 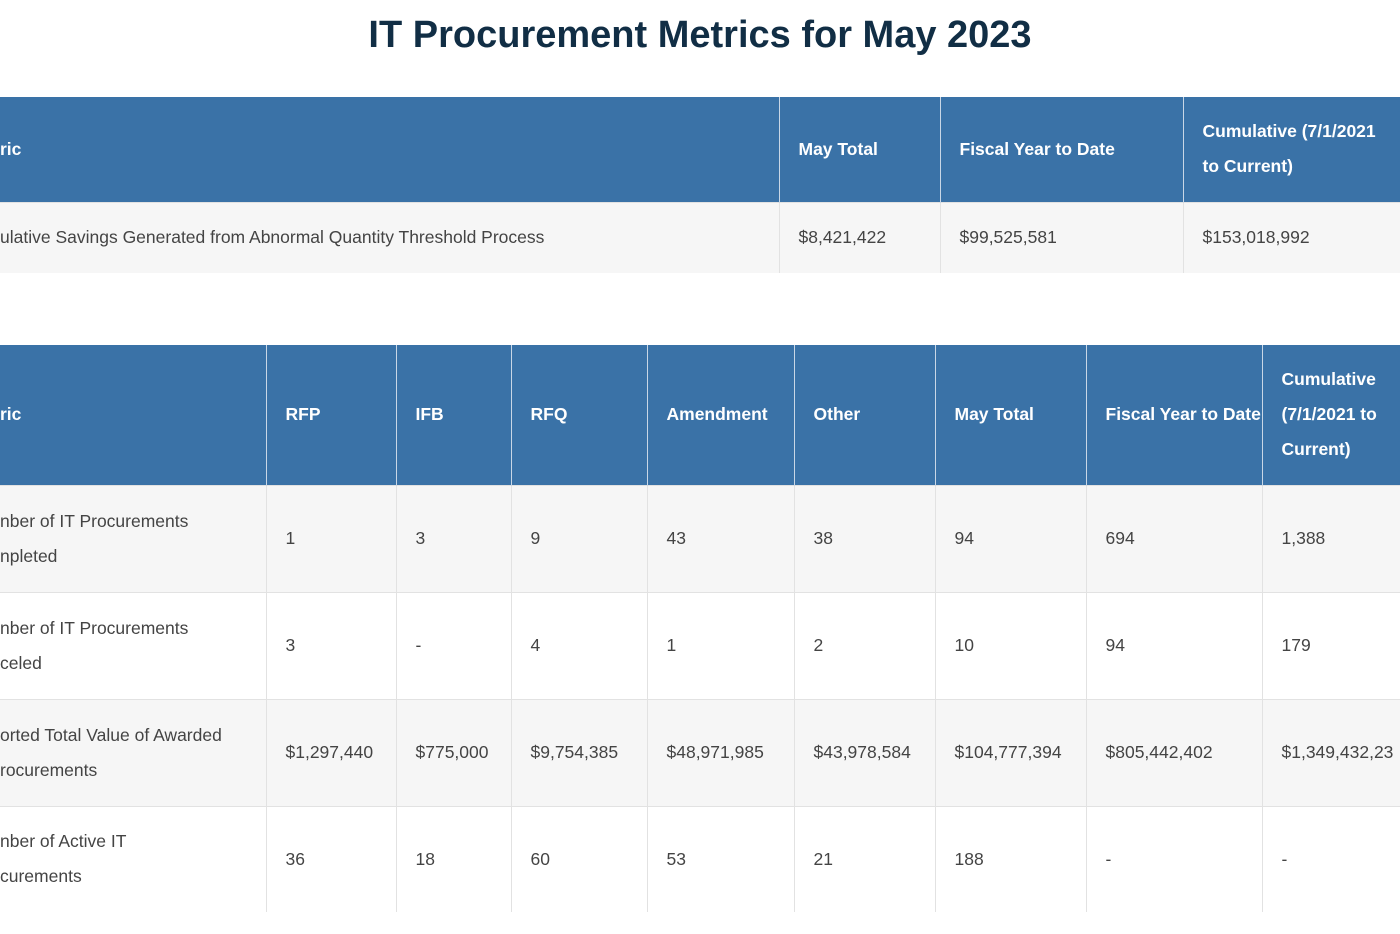 I want to click on cumulative-cell: 1,388, so click(x=1330, y=538).